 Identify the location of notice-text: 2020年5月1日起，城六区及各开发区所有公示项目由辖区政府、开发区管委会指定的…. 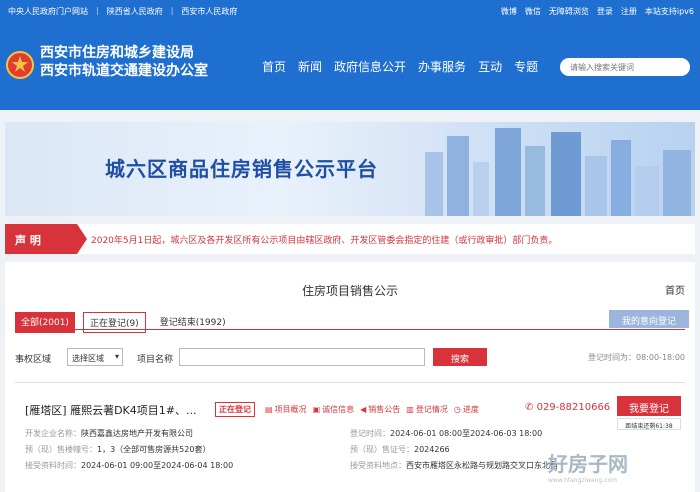
(324, 241).